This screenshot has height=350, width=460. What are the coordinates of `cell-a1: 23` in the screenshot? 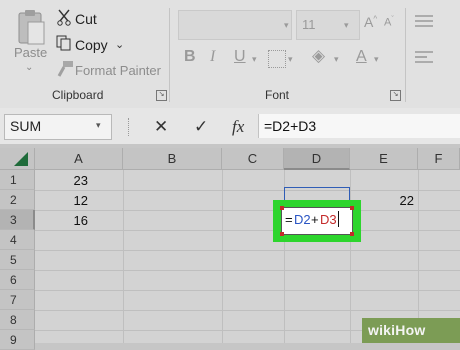 It's located at (68, 180).